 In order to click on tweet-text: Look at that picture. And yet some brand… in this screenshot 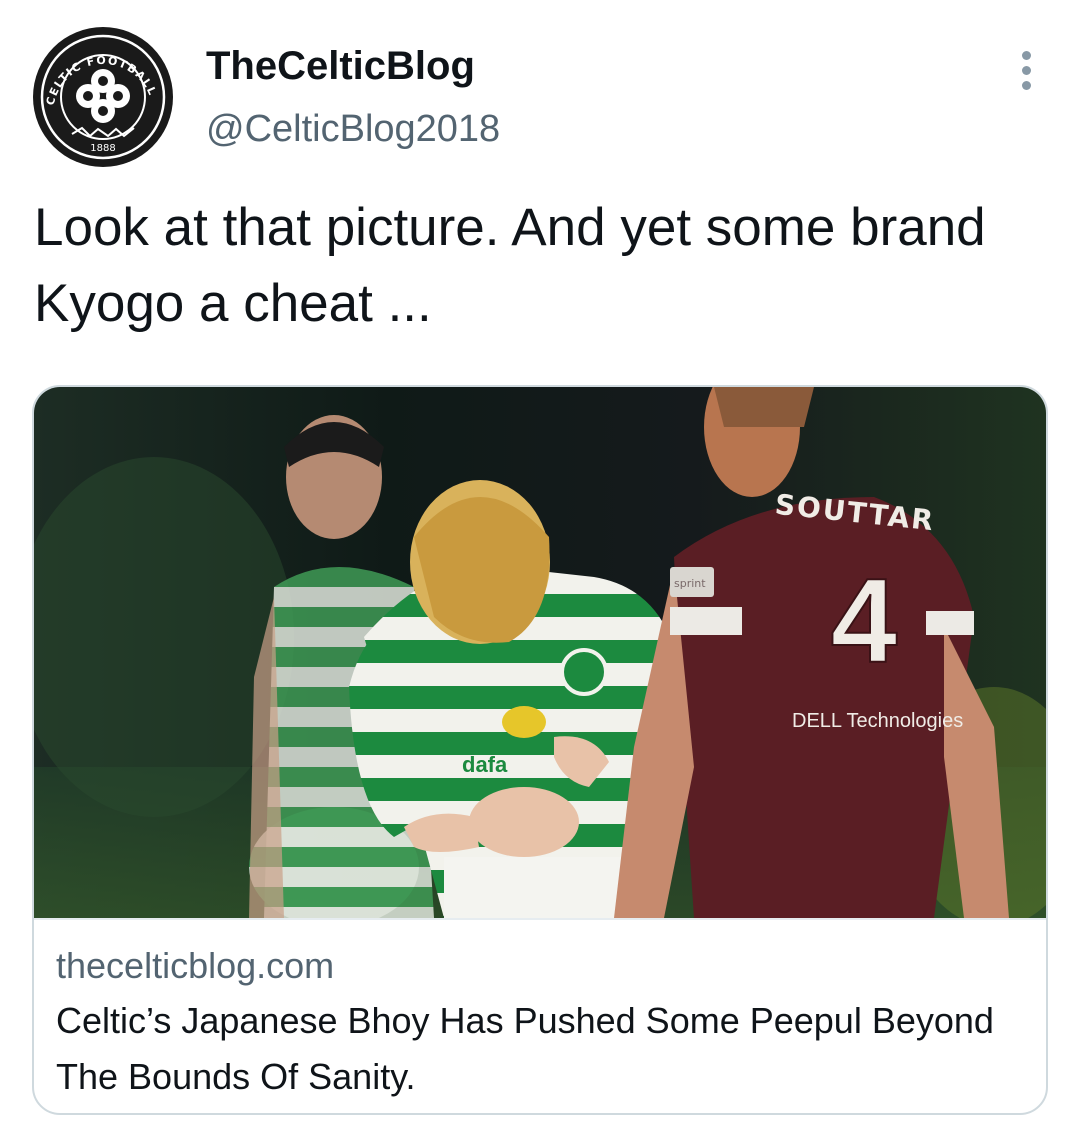, I will do `click(510, 265)`.